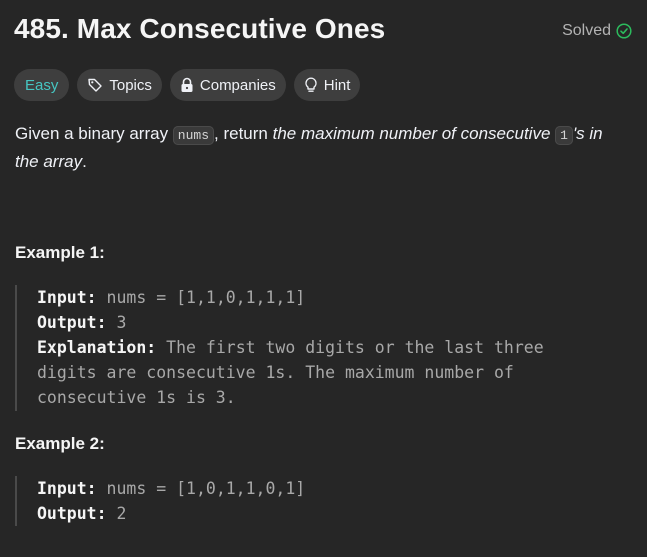  I want to click on example-1-output: Output: 3, so click(290, 322).